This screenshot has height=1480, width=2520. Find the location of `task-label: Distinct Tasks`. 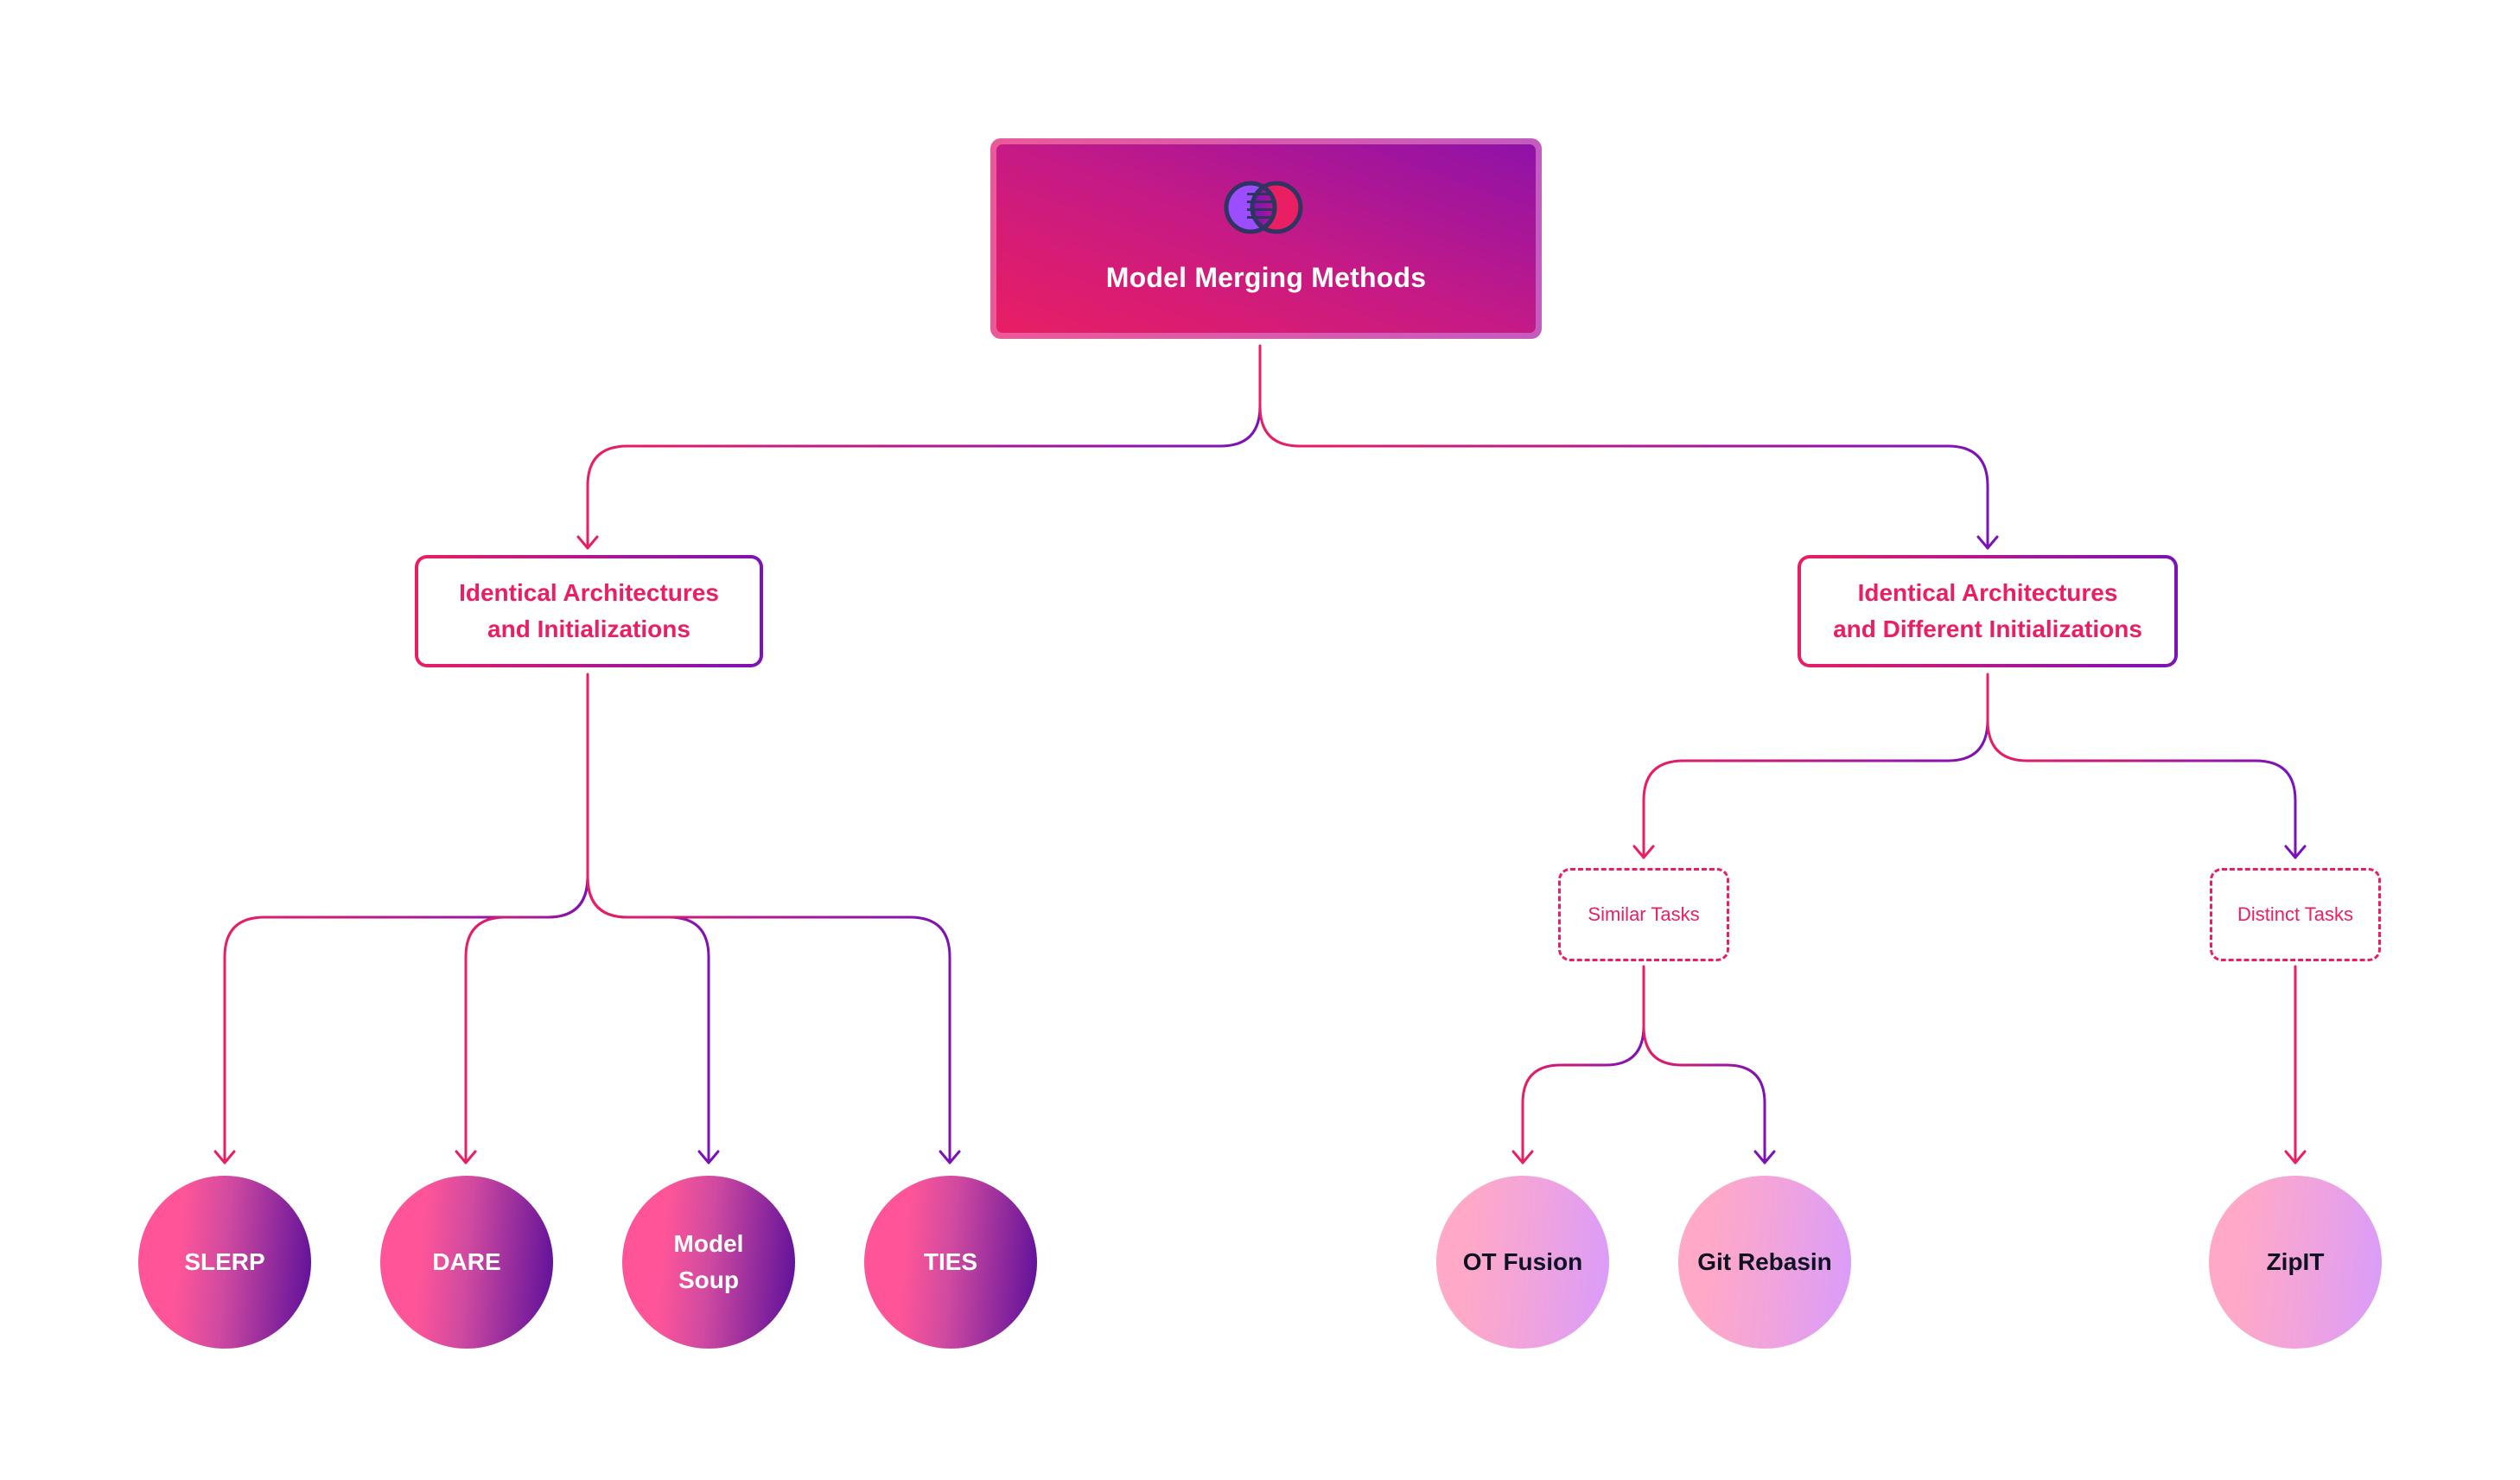

task-label: Distinct Tasks is located at coordinates (2296, 914).